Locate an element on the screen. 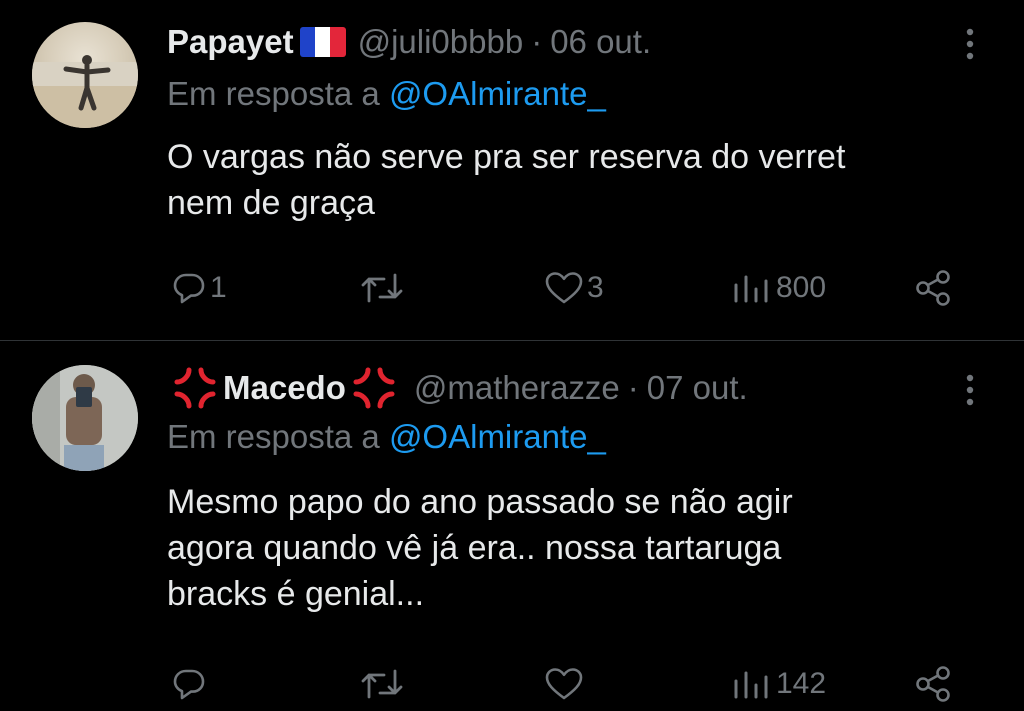  reply-count: 1 is located at coordinates (218, 287).